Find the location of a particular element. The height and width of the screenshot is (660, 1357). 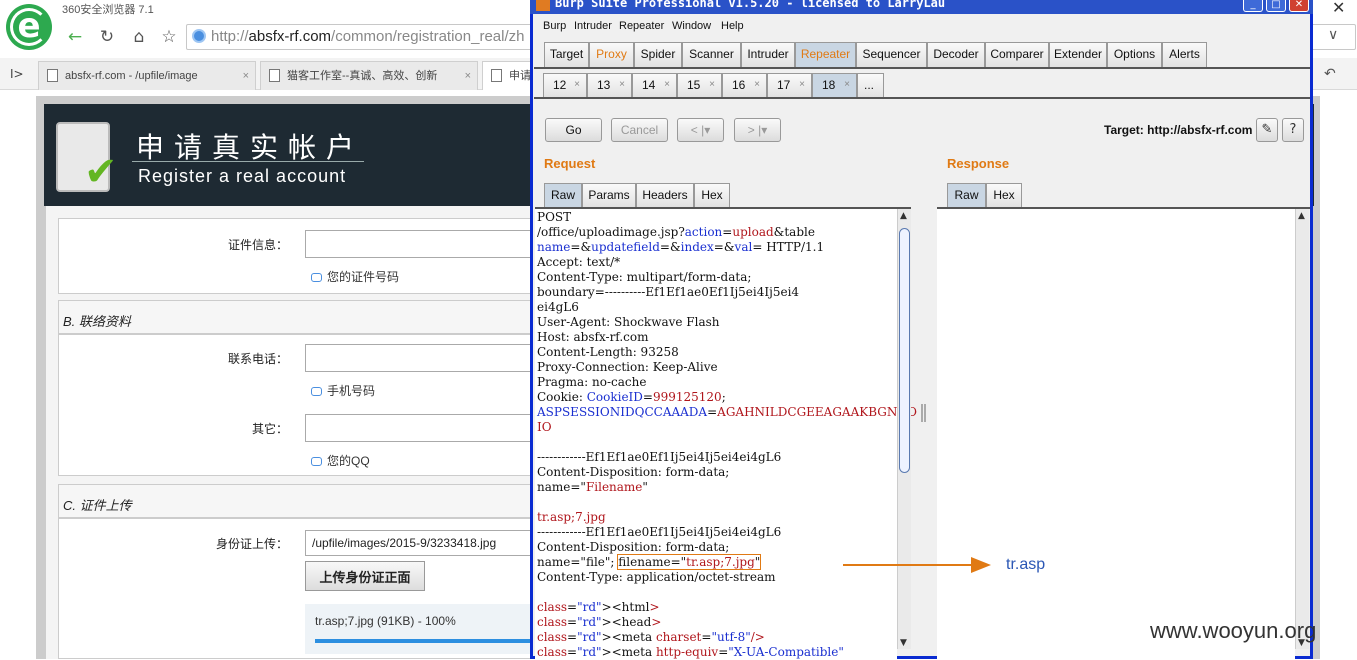

cancel-button: Cancel is located at coordinates (639, 130).